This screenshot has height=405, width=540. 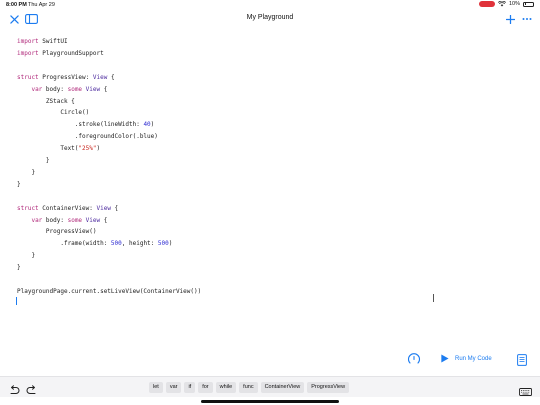 What do you see at coordinates (156, 387) in the screenshot?
I see `keyword-button: let` at bounding box center [156, 387].